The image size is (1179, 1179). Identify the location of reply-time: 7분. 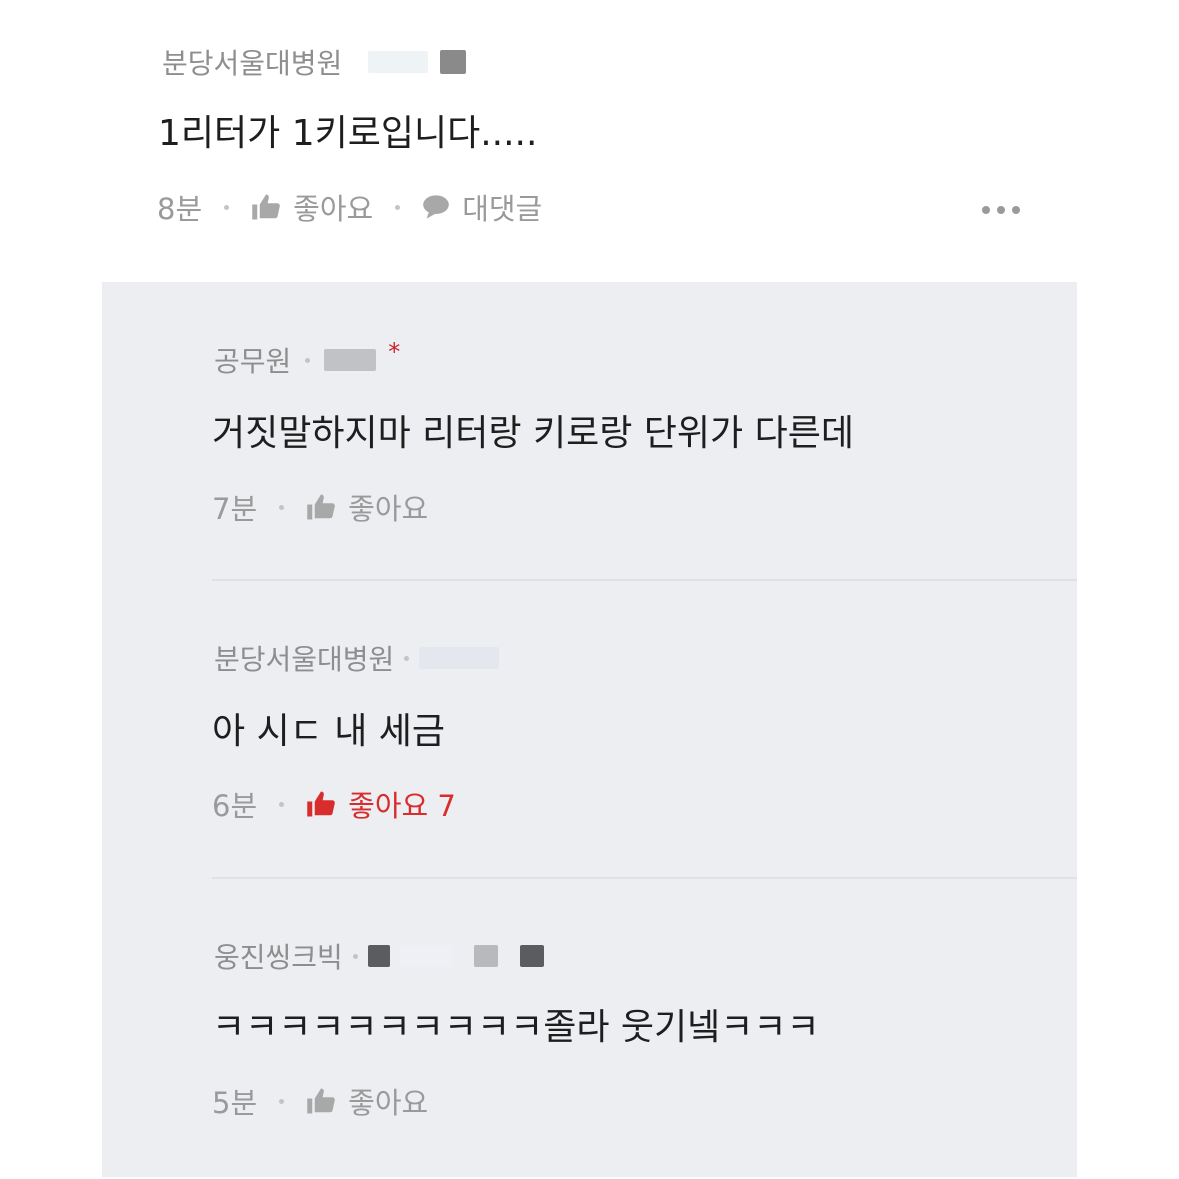
(235, 509).